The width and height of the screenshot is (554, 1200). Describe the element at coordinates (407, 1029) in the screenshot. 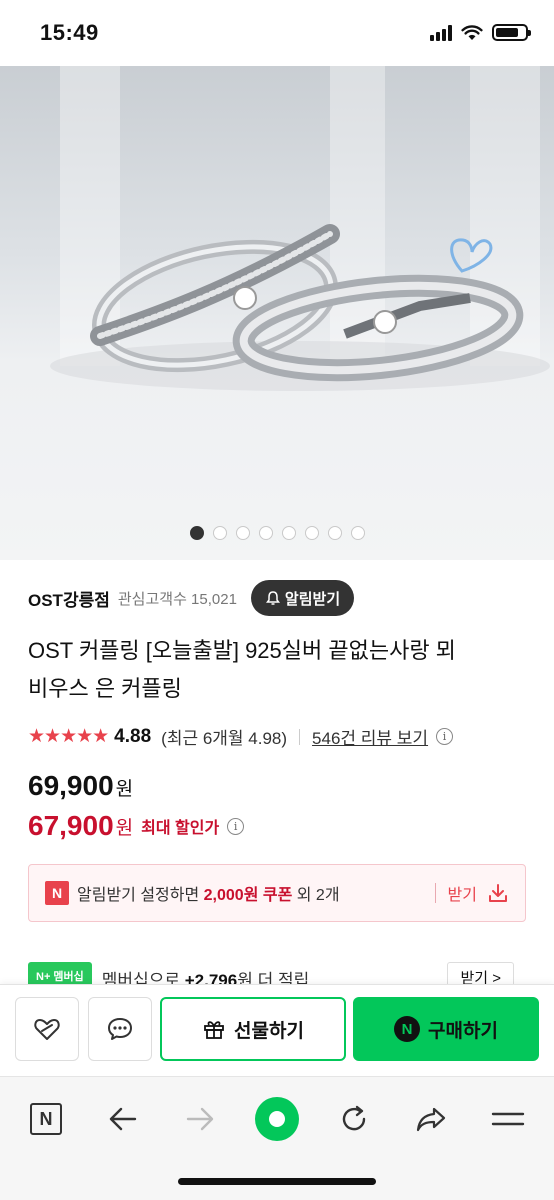

I see `naver-pay-icon: N` at that location.